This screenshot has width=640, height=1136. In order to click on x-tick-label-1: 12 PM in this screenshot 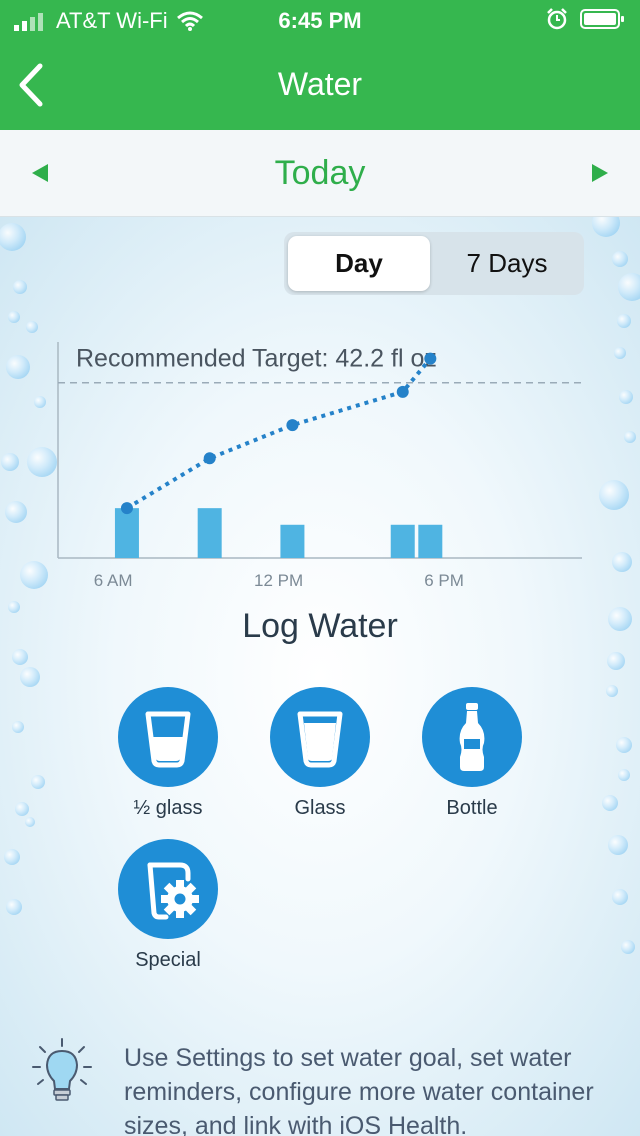, I will do `click(278, 579)`.